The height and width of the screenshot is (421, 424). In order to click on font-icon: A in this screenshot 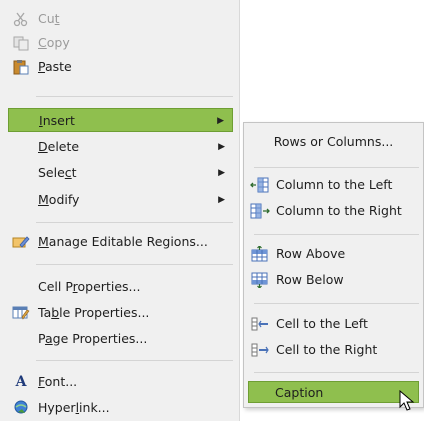, I will do `click(21, 382)`.